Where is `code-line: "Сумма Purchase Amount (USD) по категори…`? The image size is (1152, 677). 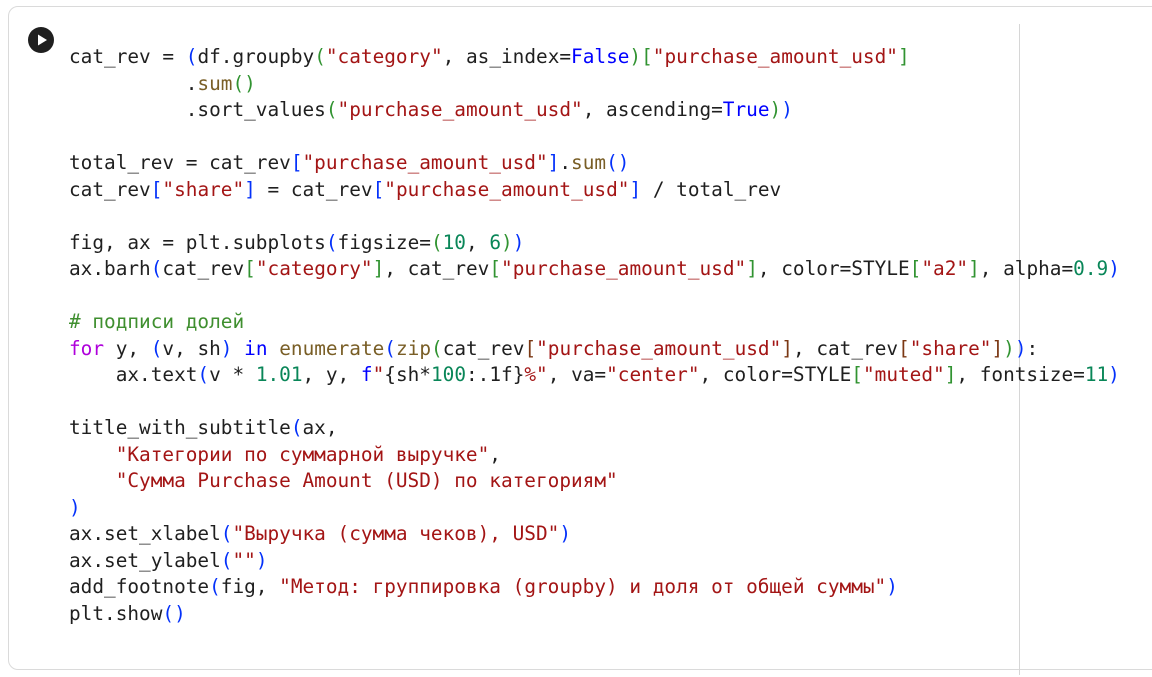
code-line: "Сумма Purchase Amount (USD) по категори… is located at coordinates (594, 481).